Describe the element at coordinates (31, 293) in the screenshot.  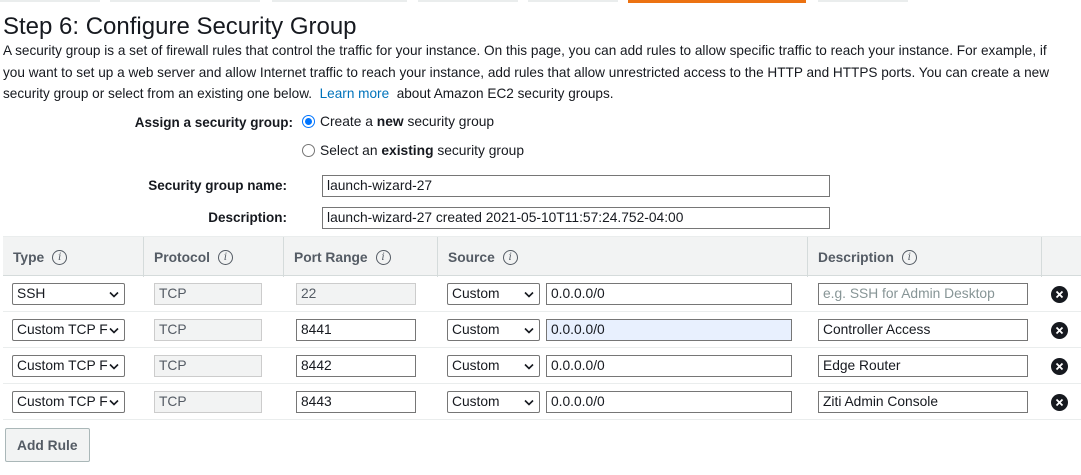
I see `type-select-value: SSH` at that location.